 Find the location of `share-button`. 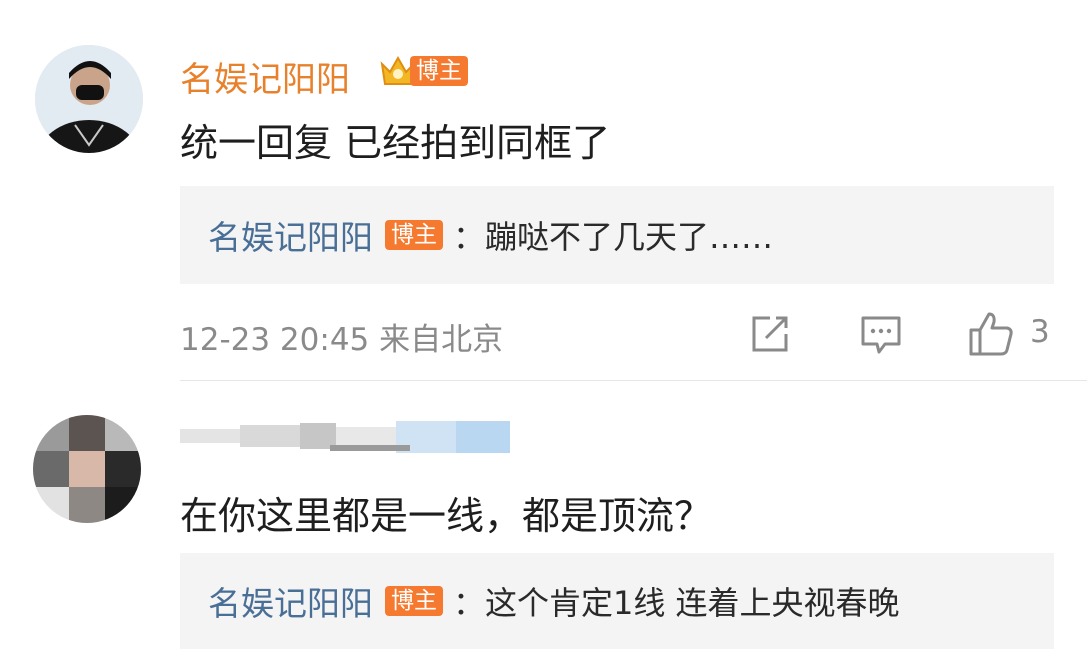

share-button is located at coordinates (770, 334).